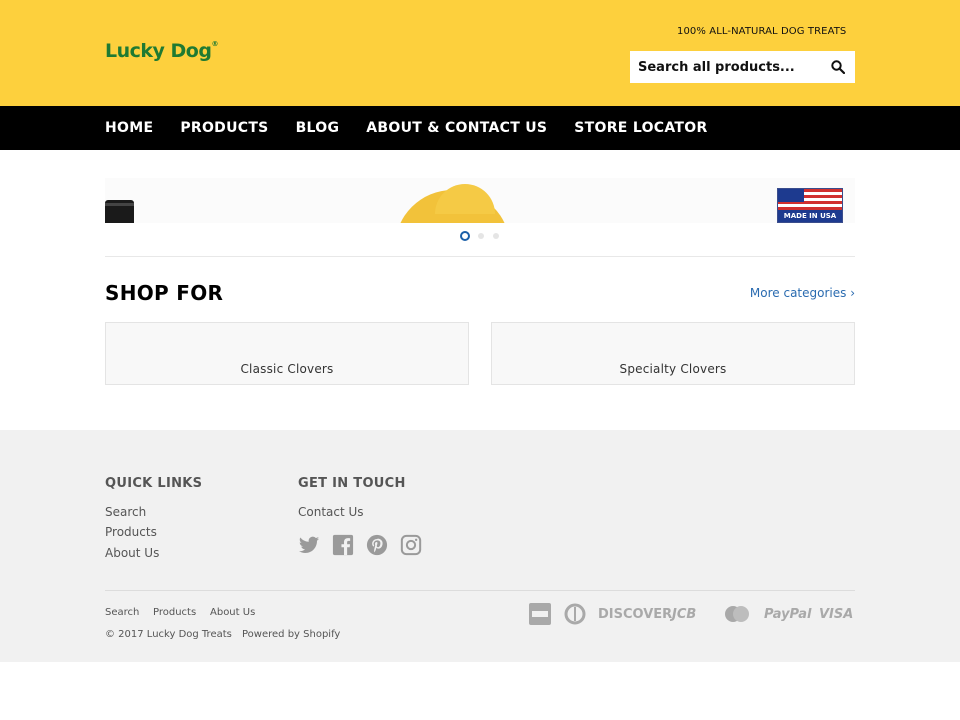 The image size is (960, 720). Describe the element at coordinates (791, 195) in the screenshot. I see `flag-stars` at that location.